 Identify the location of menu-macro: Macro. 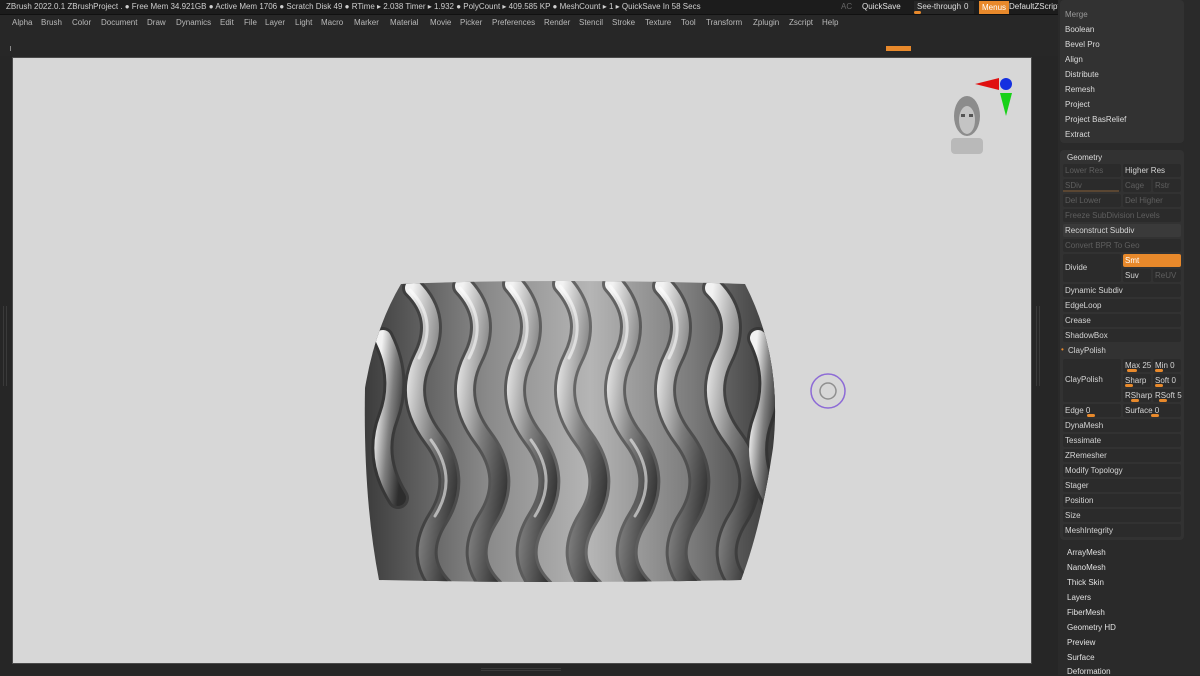
(332, 22).